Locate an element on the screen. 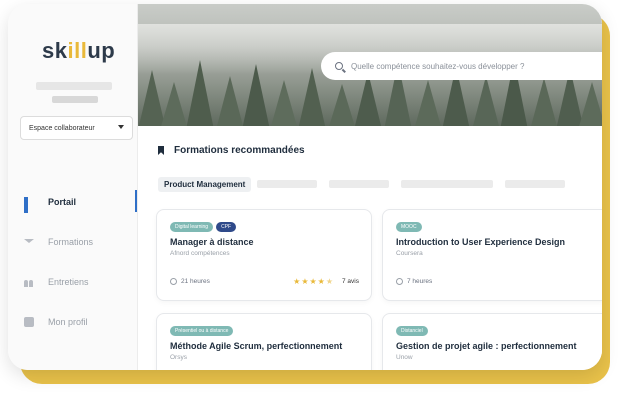 This screenshot has width=634, height=400. section-title-text: Formations recommandées is located at coordinates (239, 150).